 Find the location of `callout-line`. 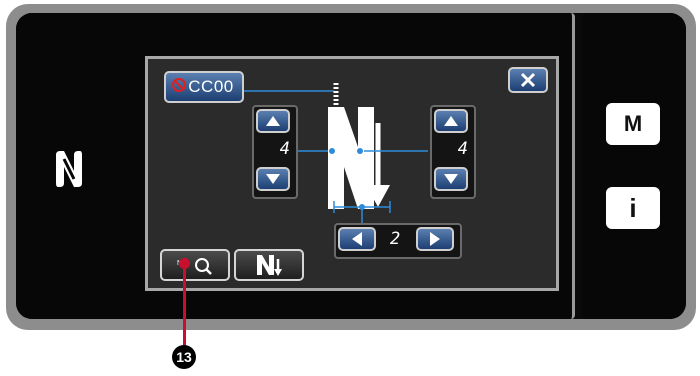

callout-line is located at coordinates (184, 307).